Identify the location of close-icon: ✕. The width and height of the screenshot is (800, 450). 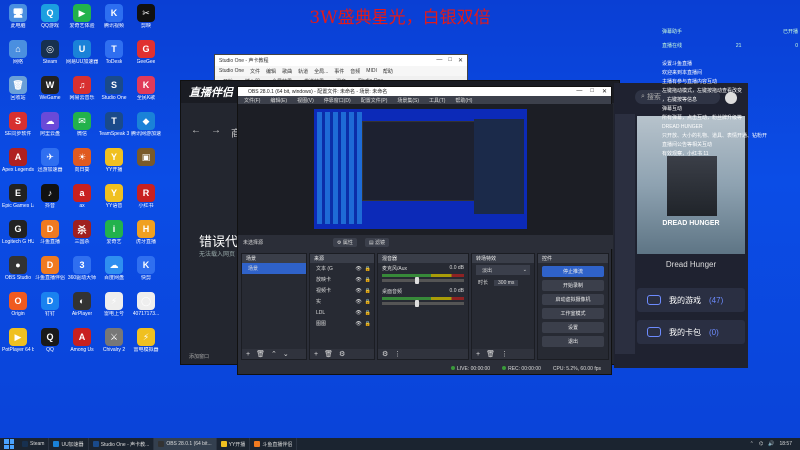
(460, 60).